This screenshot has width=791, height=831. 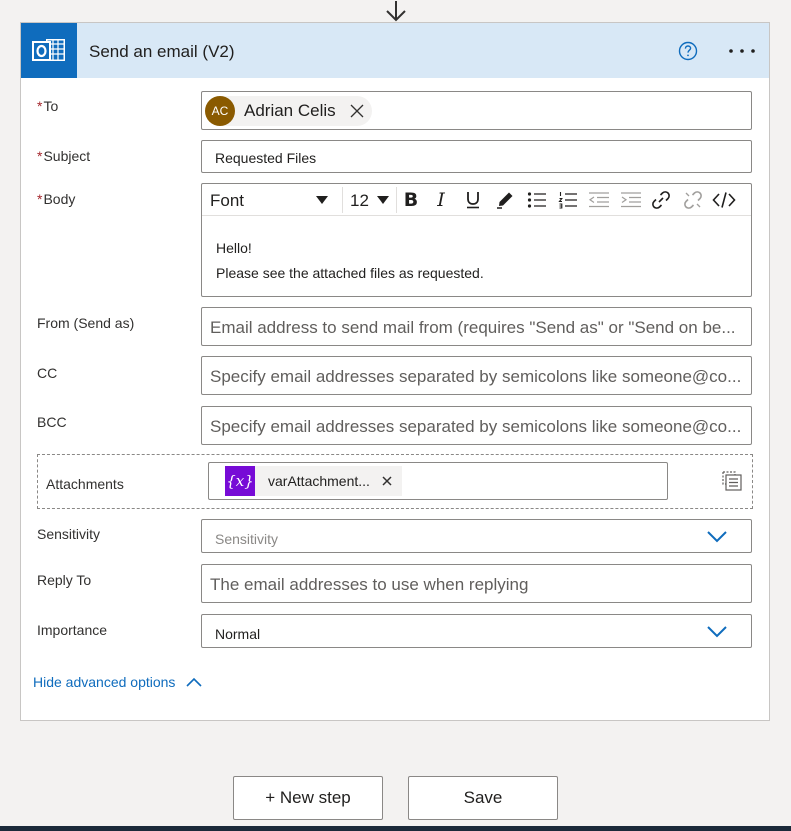 What do you see at coordinates (85, 484) in the screenshot?
I see `attachments-label: Attachments` at bounding box center [85, 484].